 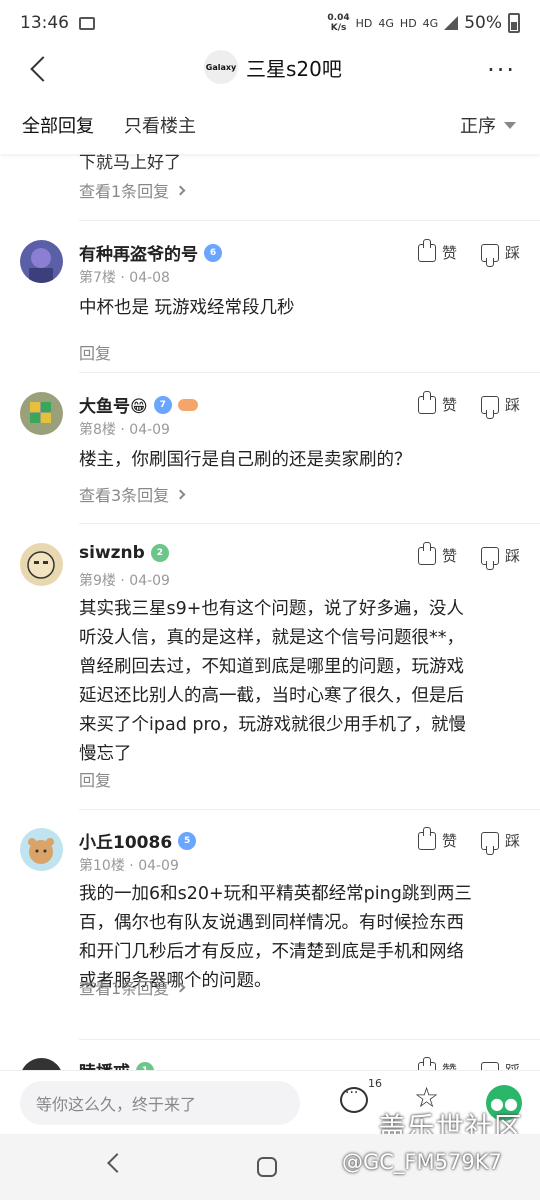 What do you see at coordinates (386, 23) in the screenshot?
I see `4g-label-1: 4G` at bounding box center [386, 23].